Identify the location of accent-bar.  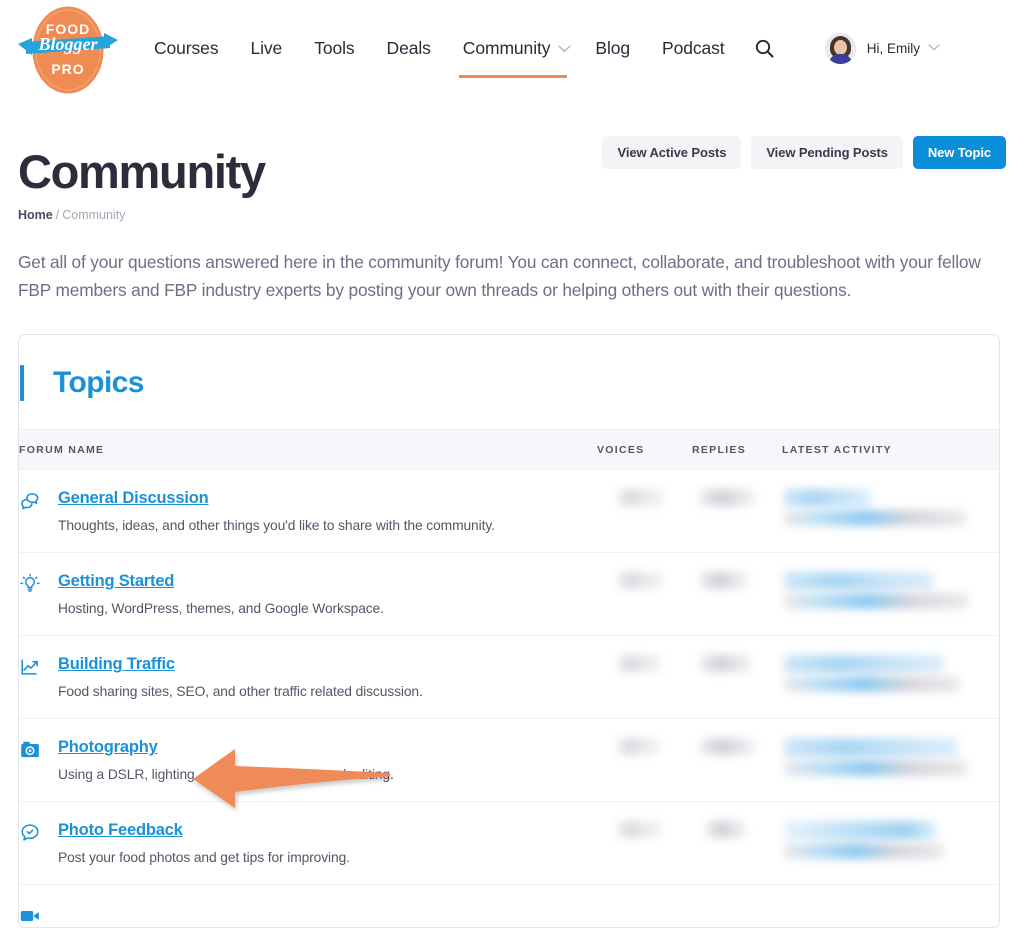
(22, 383).